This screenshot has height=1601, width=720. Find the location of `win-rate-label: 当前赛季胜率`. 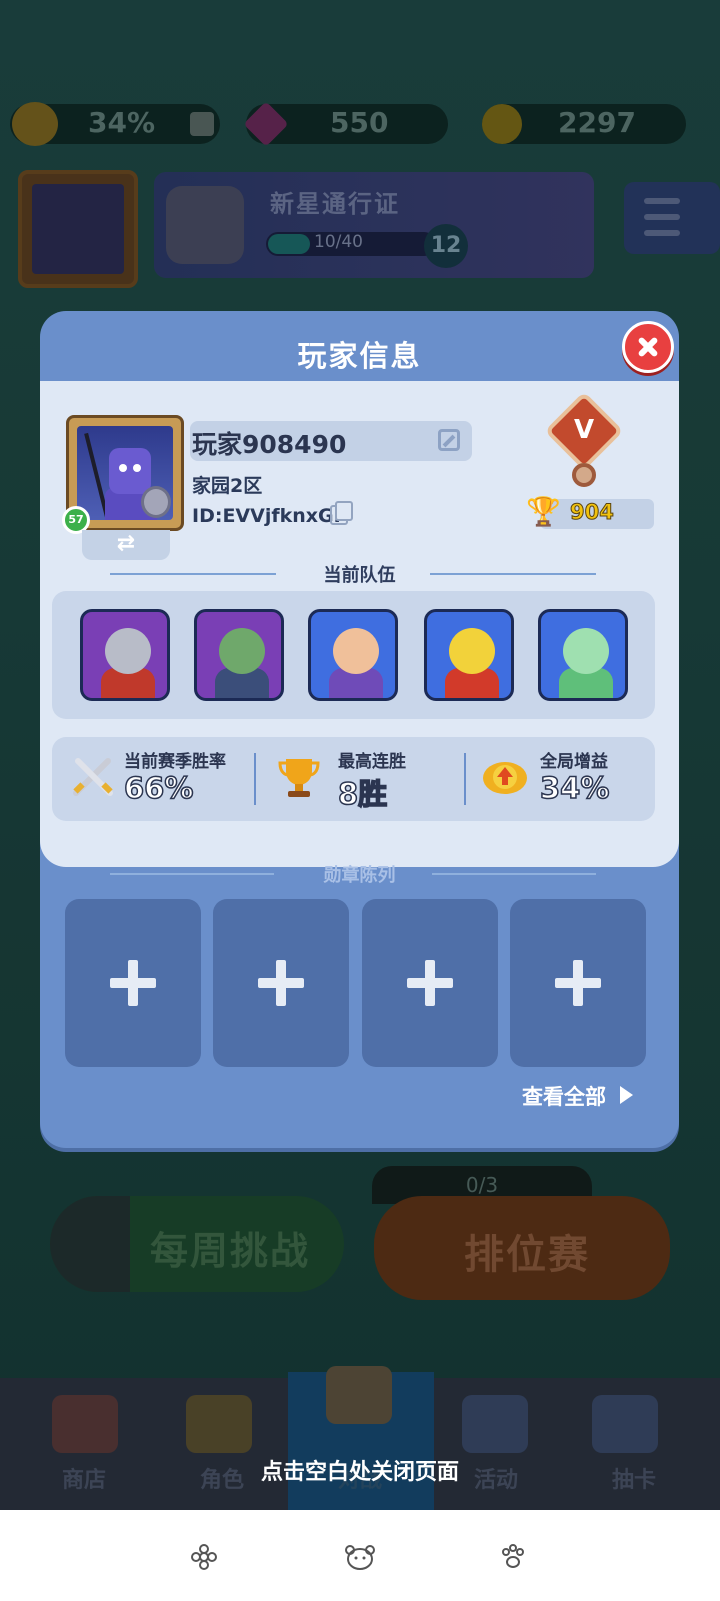

win-rate-label: 当前赛季胜率 is located at coordinates (175, 762).